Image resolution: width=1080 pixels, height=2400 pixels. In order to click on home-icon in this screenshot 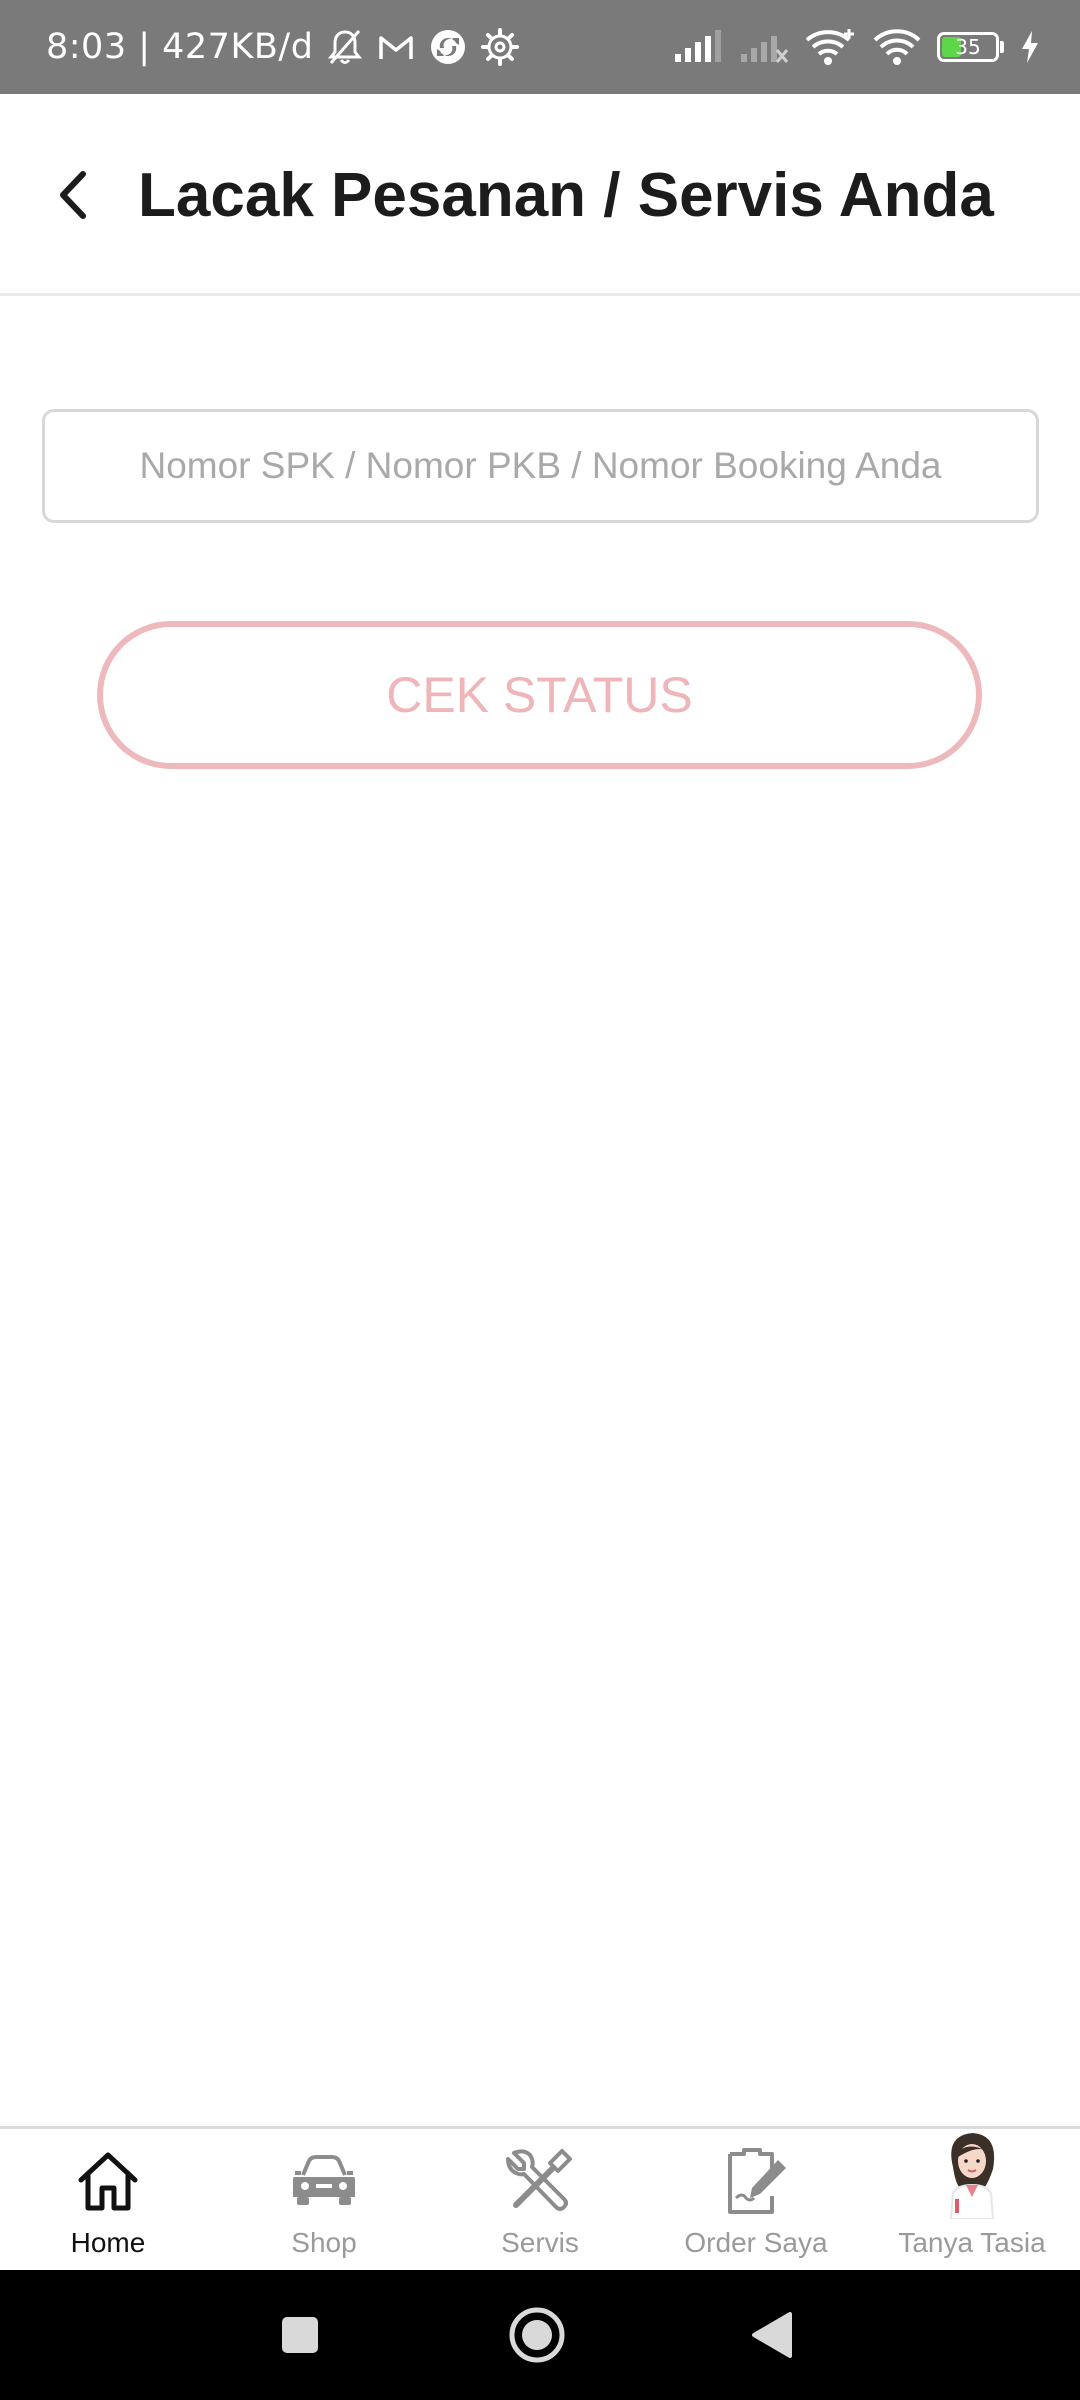, I will do `click(108, 2181)`.